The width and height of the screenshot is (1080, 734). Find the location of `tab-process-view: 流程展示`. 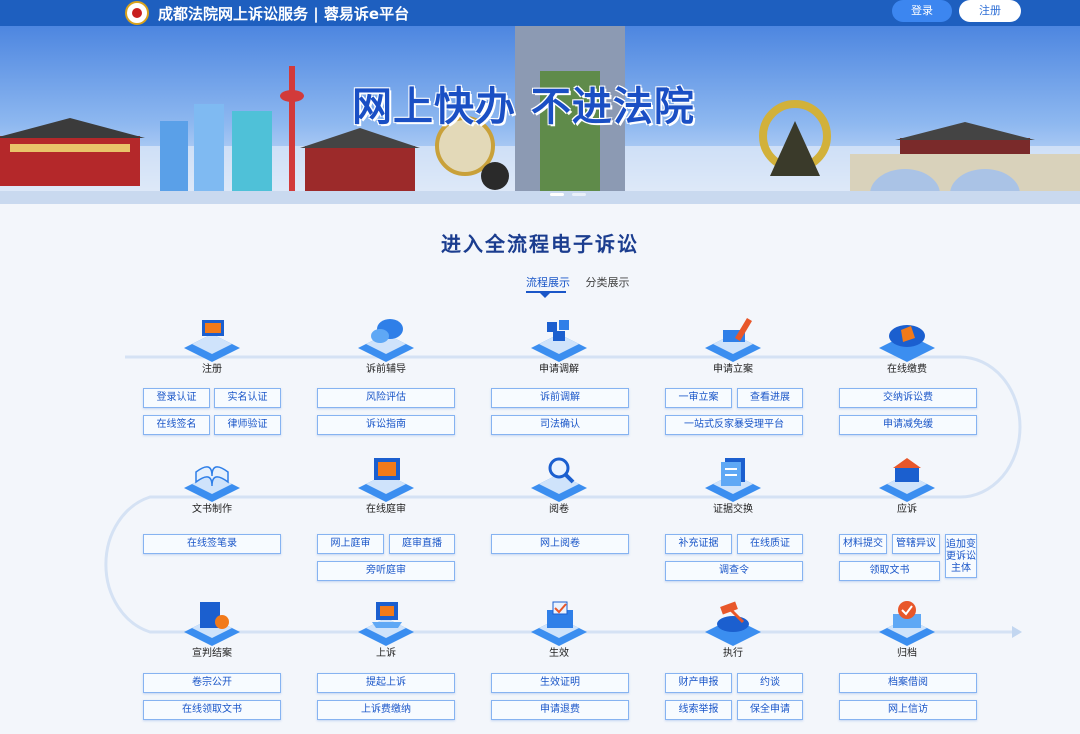

tab-process-view: 流程展示 is located at coordinates (548, 282).